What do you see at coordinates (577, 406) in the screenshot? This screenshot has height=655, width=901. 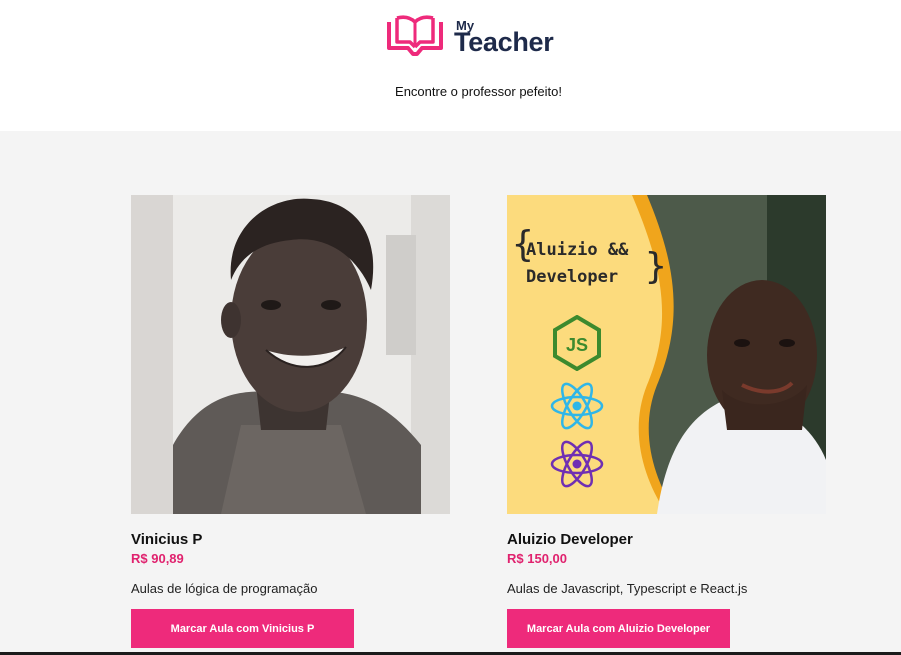 I see `react-icon` at bounding box center [577, 406].